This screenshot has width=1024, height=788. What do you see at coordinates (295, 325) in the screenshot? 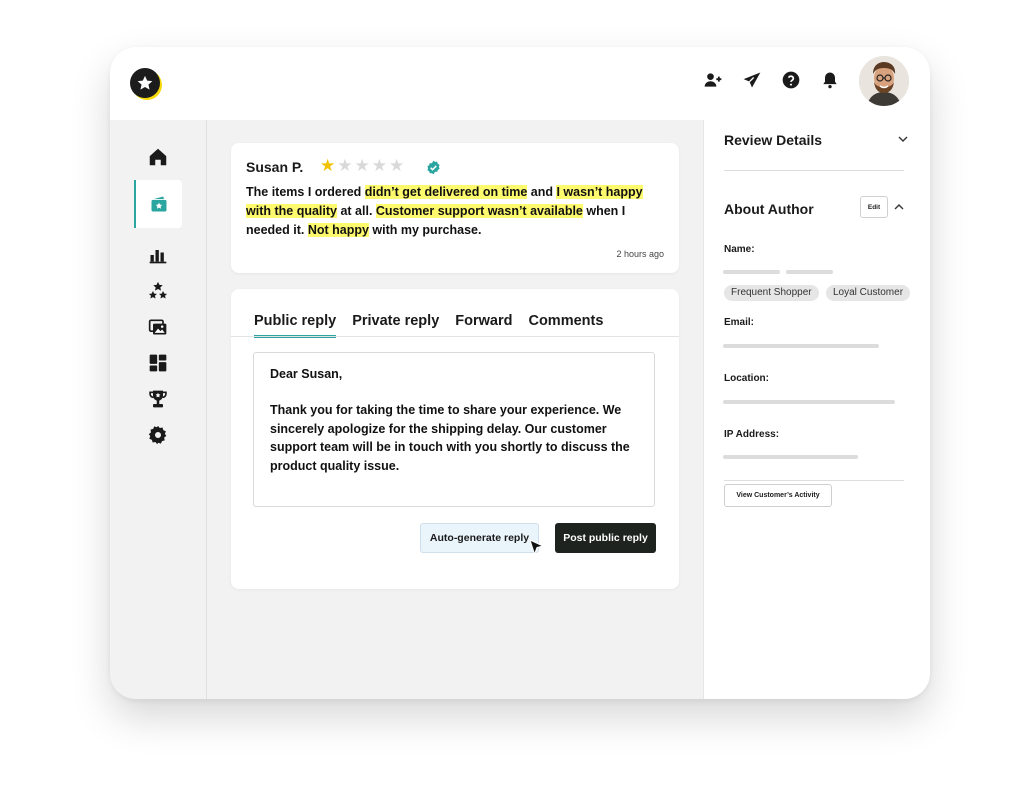
I see `tab-public-reply: Public reply` at bounding box center [295, 325].